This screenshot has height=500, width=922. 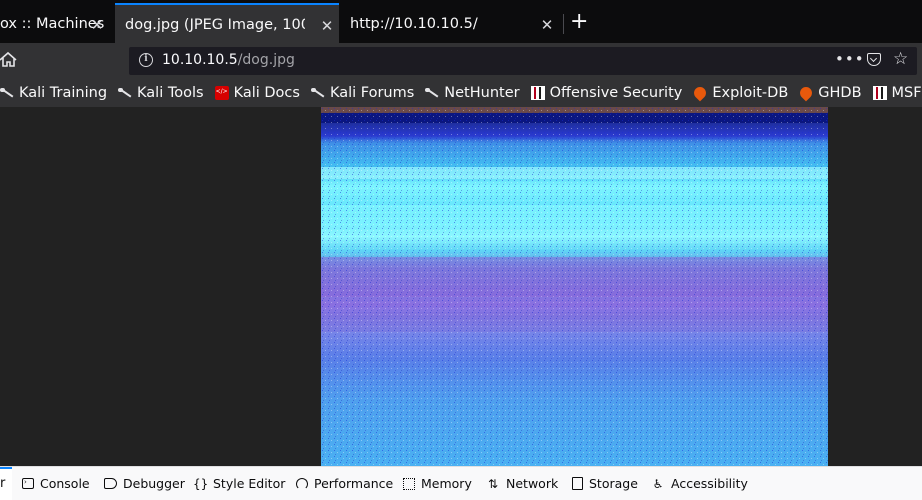 I want to click on site-info-icon: i, so click(x=146, y=60).